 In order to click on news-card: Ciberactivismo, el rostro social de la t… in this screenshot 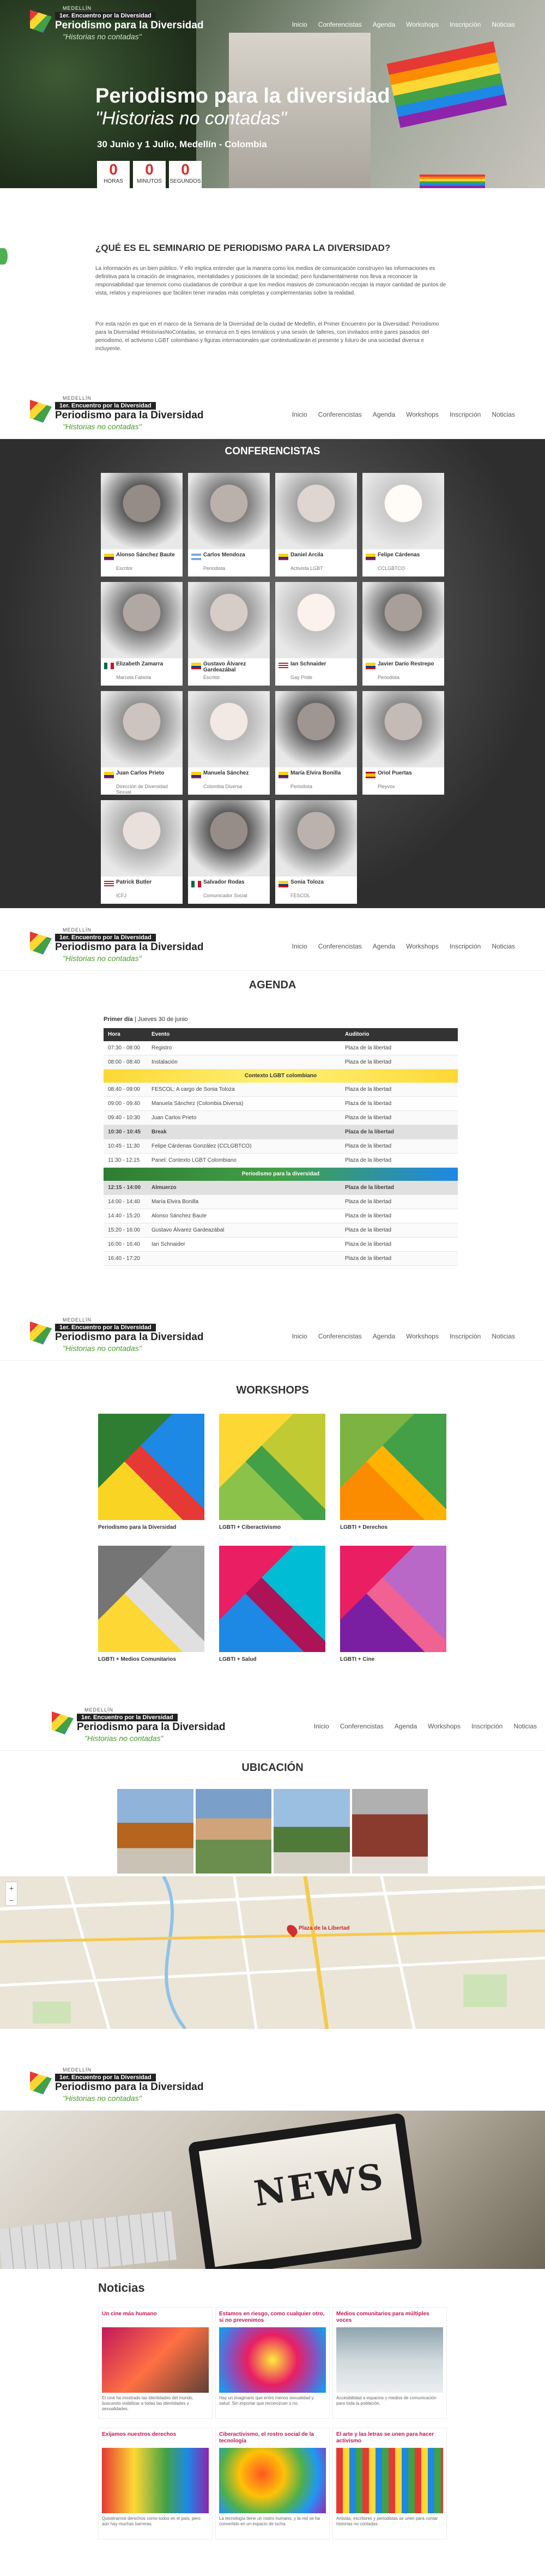, I will do `click(272, 2484)`.